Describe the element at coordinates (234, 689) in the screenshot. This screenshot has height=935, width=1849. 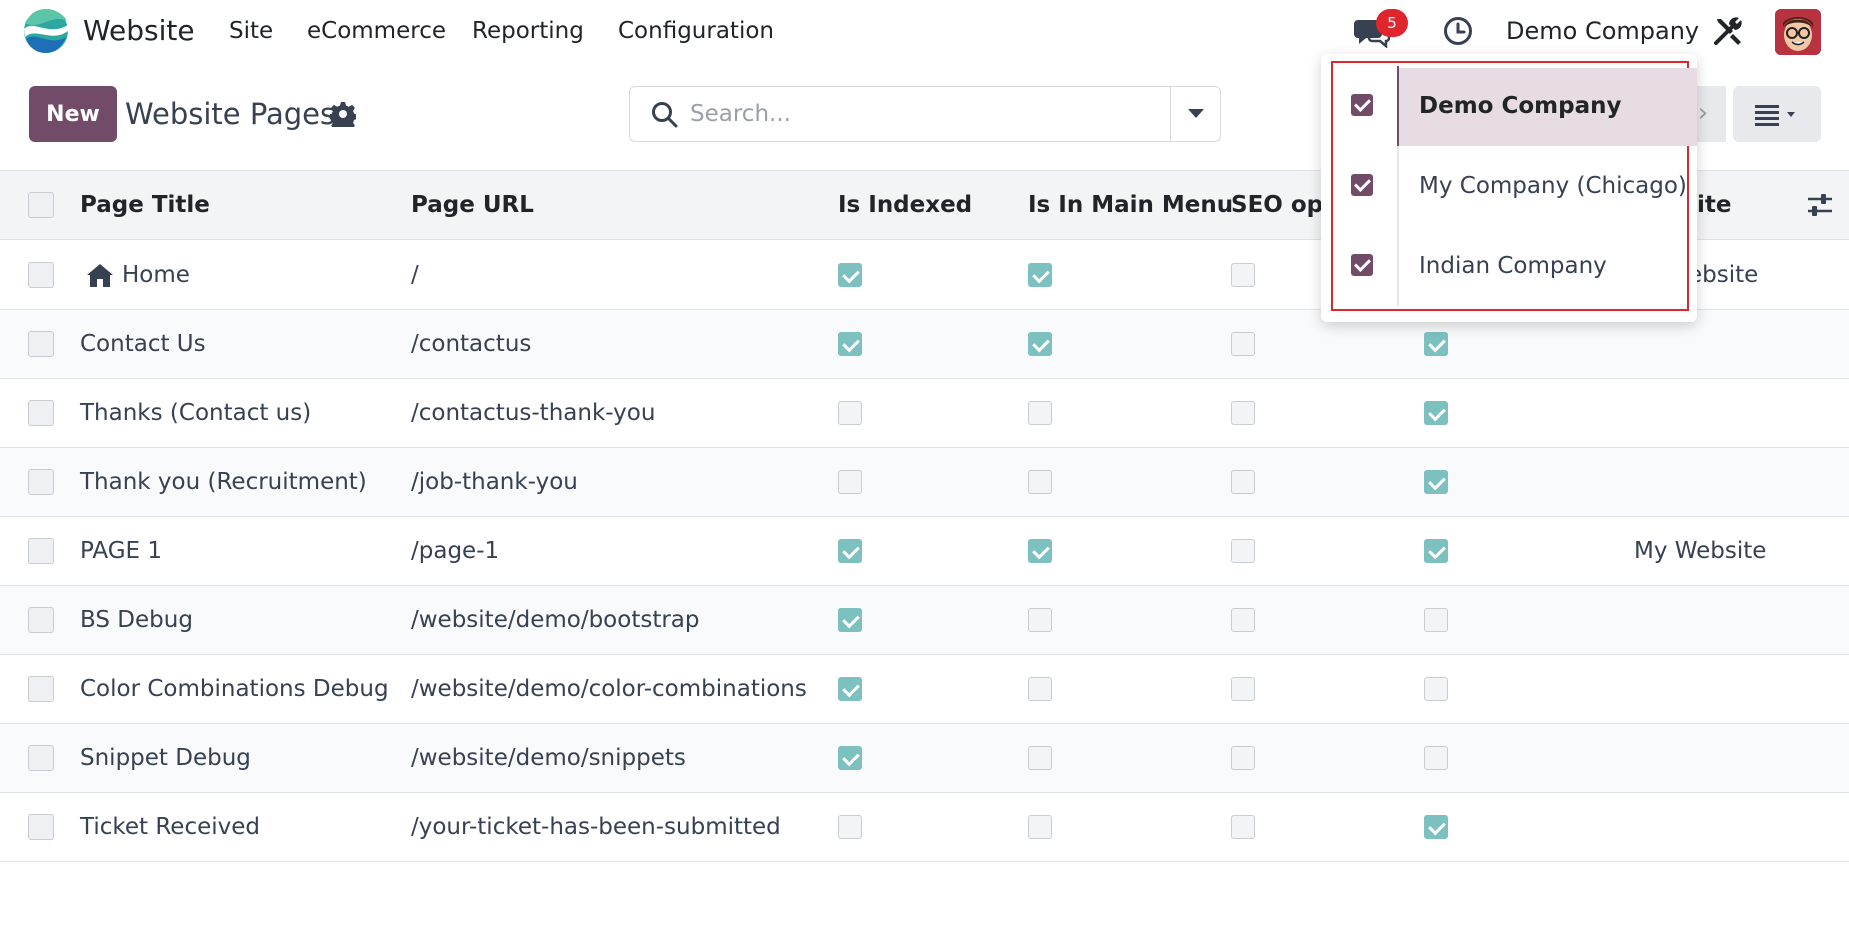
I see `page-title-cell: Color Combinations Debug` at that location.